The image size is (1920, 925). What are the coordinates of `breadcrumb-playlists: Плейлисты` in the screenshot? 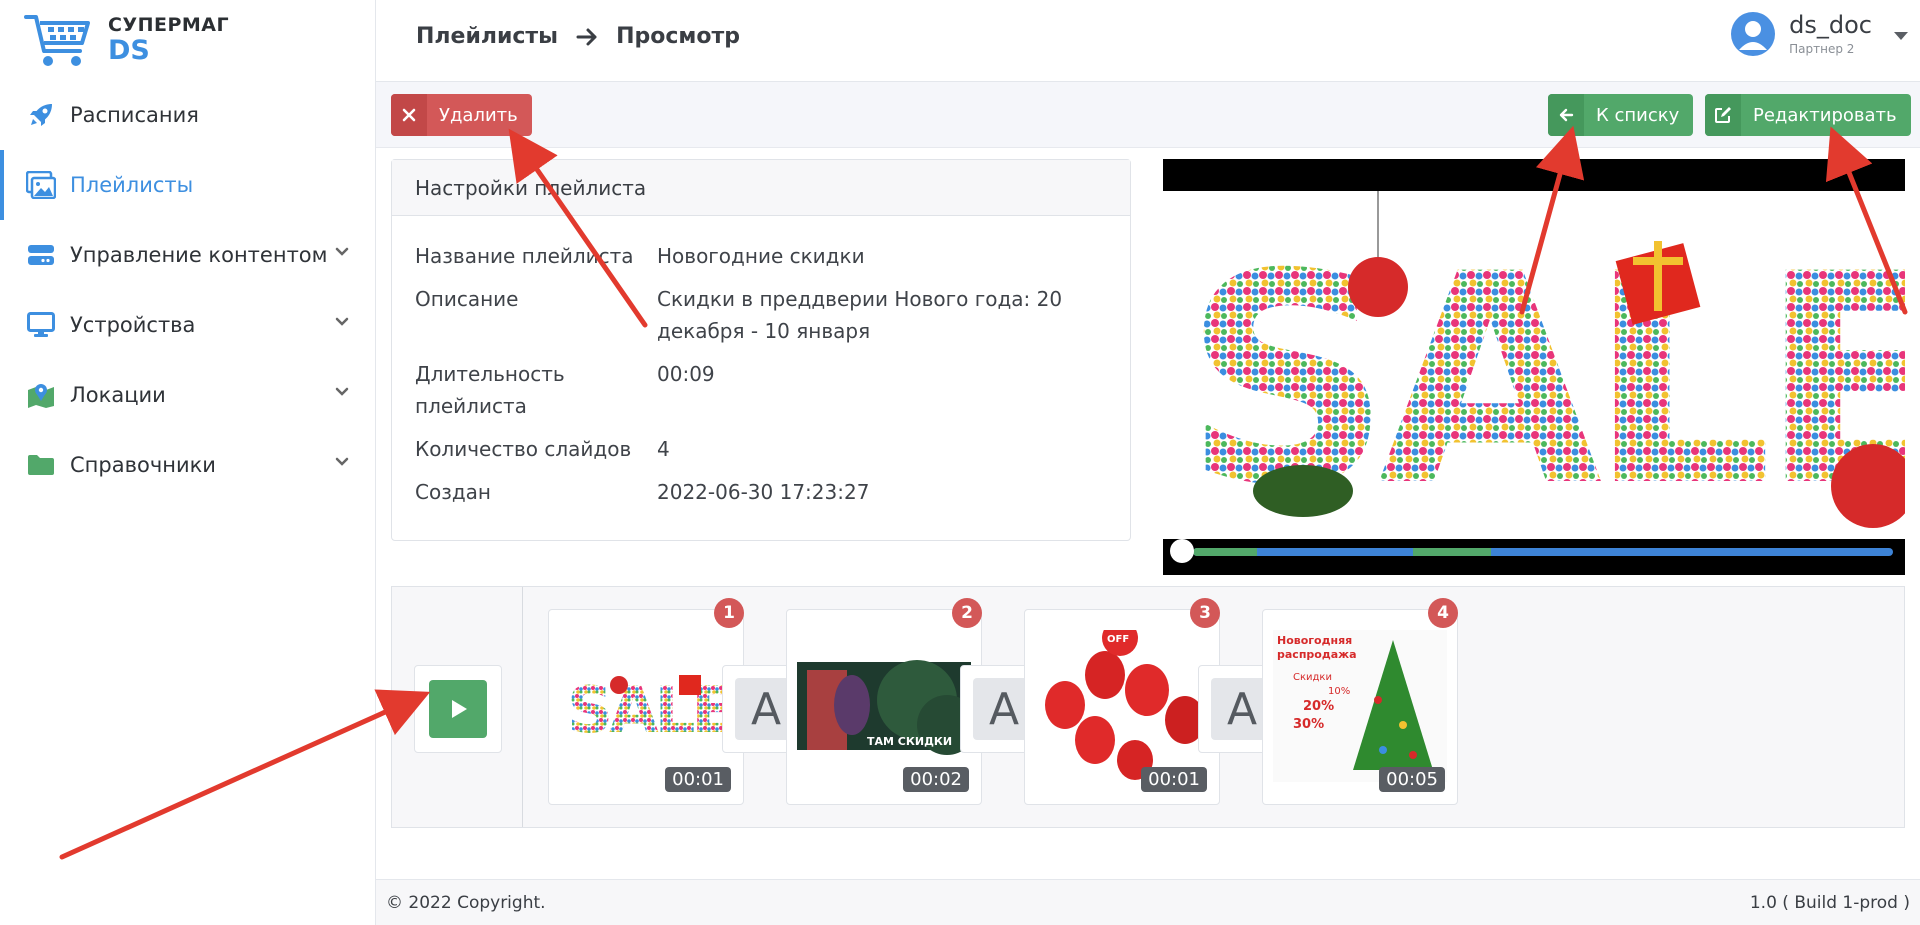 It's located at (487, 36).